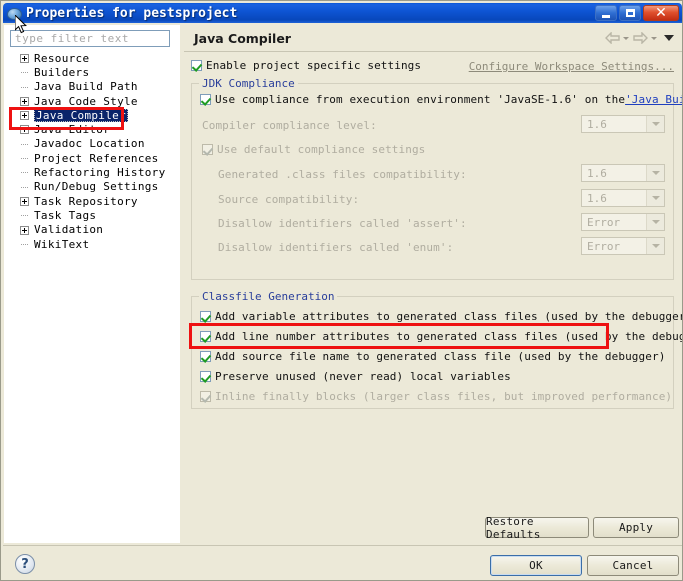 The width and height of the screenshot is (683, 581). What do you see at coordinates (597, 124) in the screenshot?
I see `compiler-compliance-level-value: 1.6` at bounding box center [597, 124].